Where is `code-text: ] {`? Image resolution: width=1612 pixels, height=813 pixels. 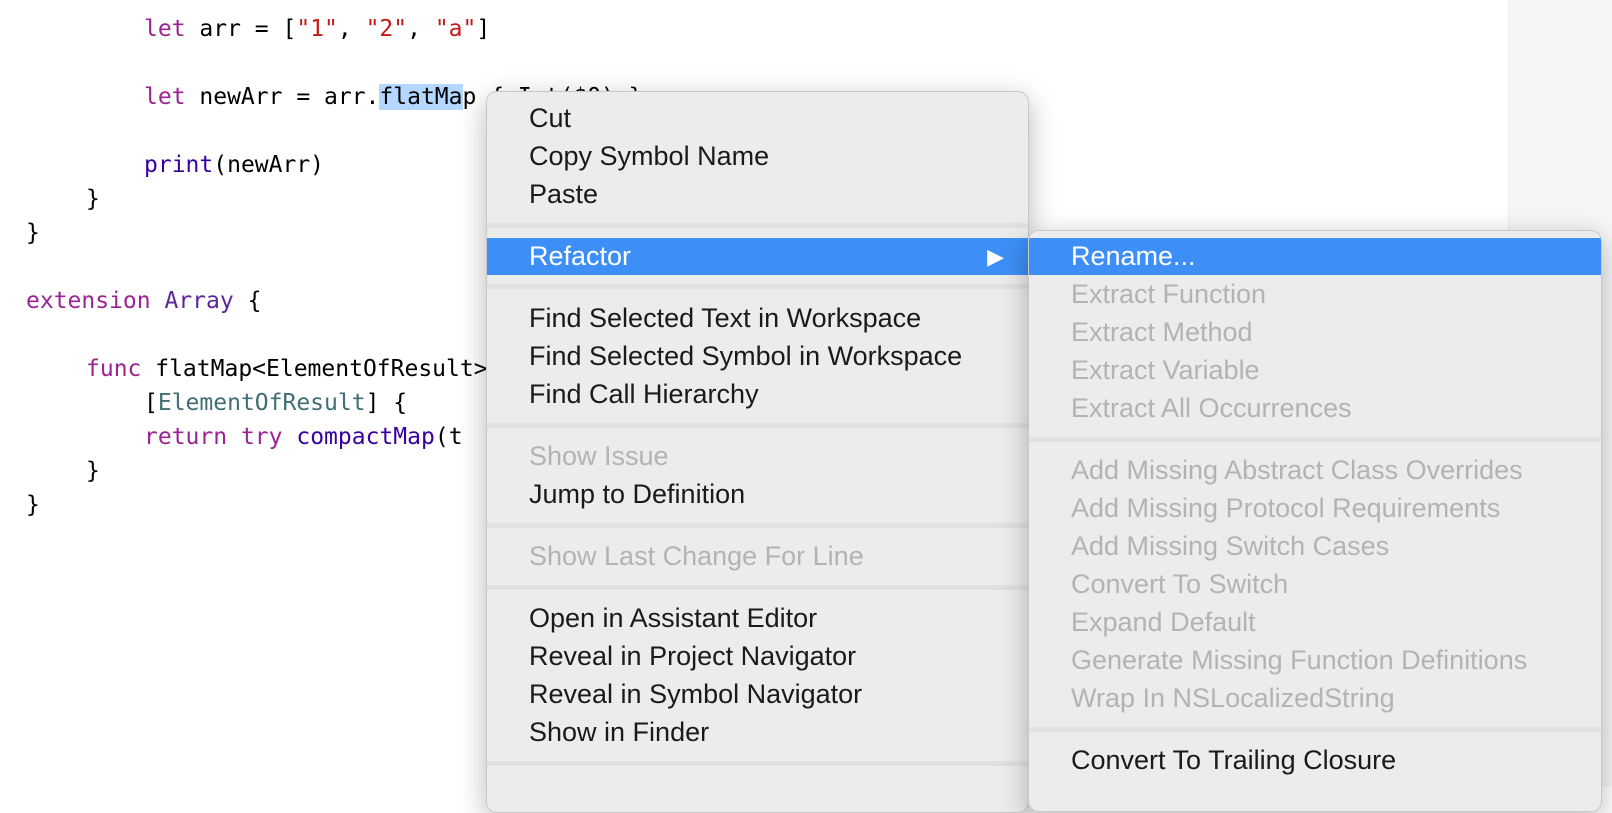 code-text: ] { is located at coordinates (386, 403).